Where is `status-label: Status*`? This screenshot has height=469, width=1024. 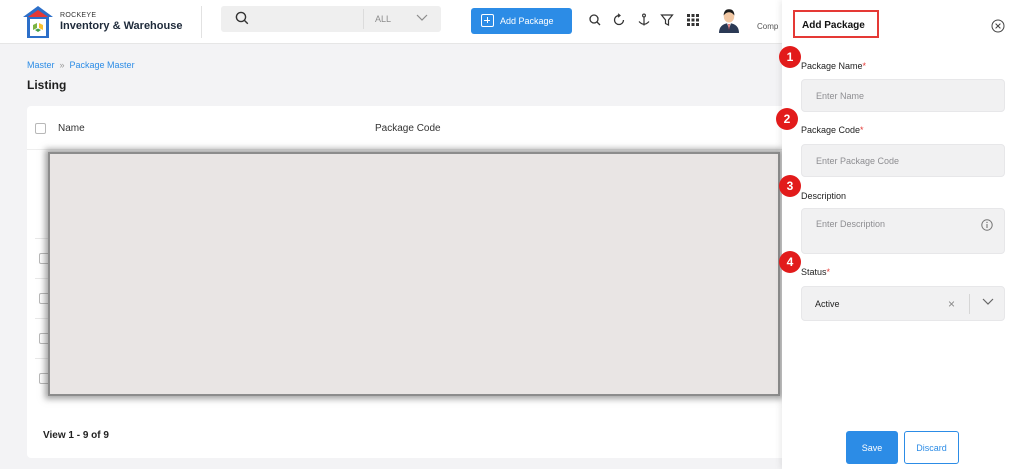
status-label: Status* is located at coordinates (815, 272).